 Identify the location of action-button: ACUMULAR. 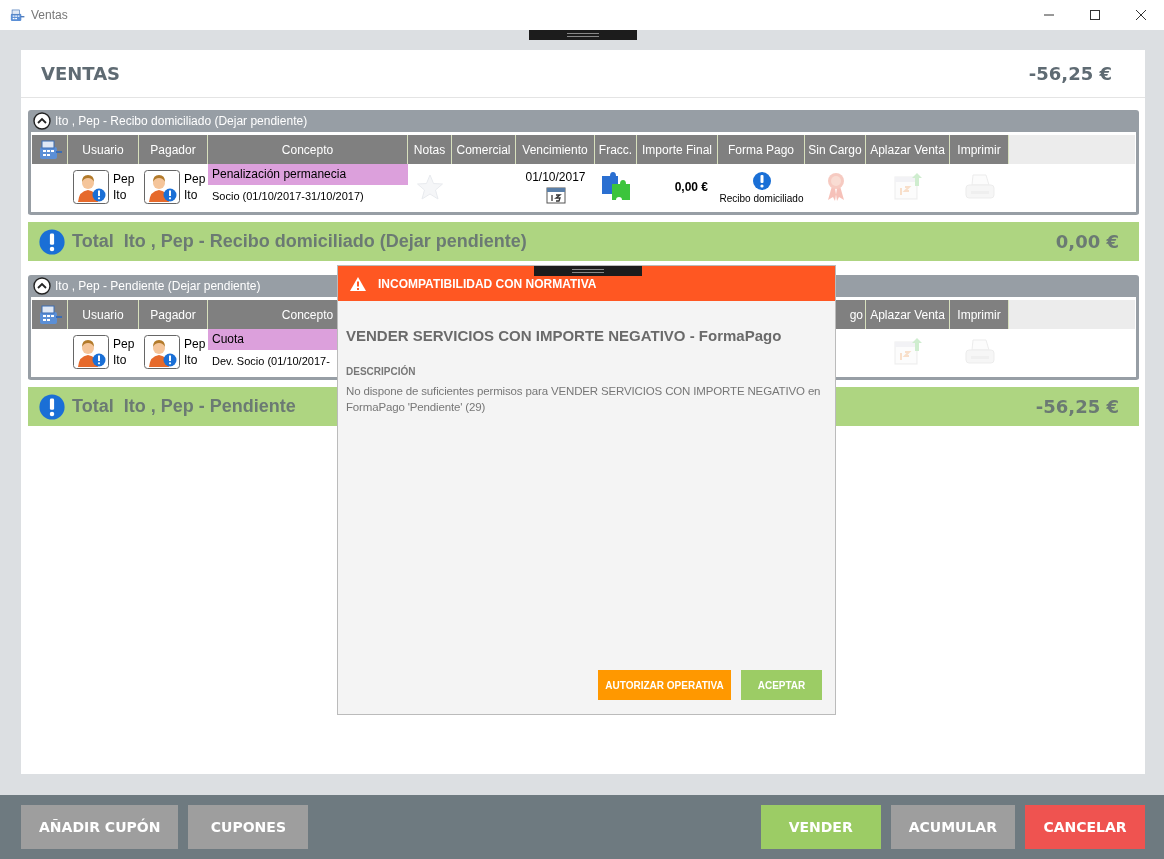
(952, 827).